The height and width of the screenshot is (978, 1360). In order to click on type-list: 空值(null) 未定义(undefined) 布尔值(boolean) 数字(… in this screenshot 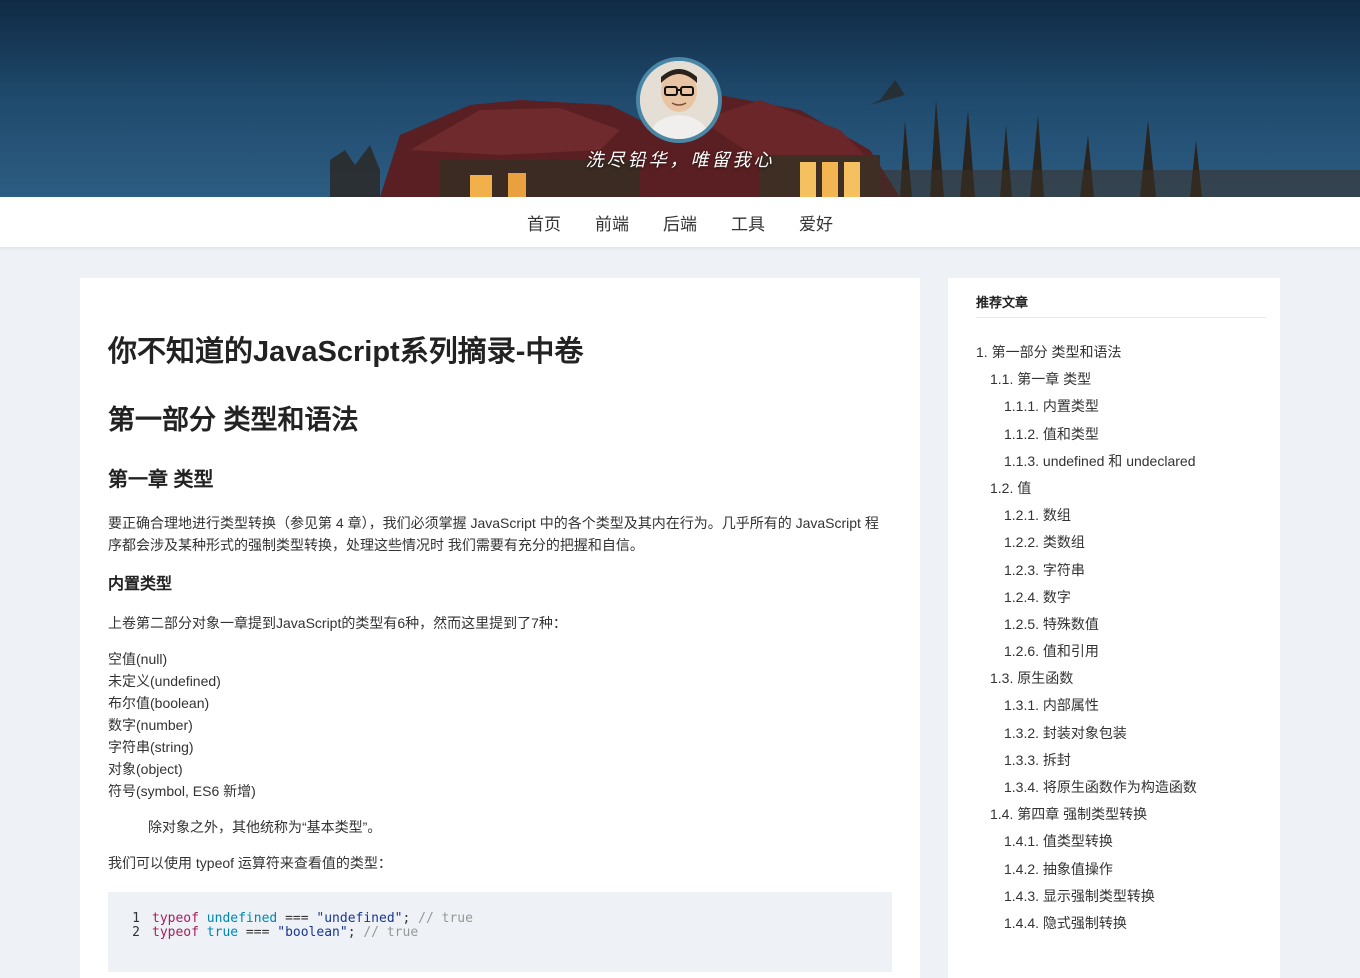, I will do `click(500, 725)`.